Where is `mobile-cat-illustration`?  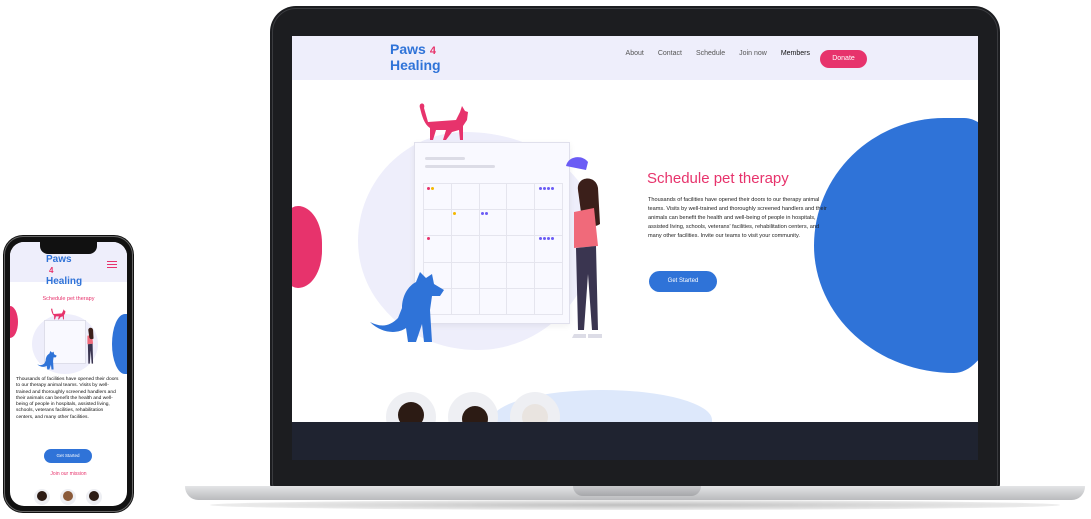 mobile-cat-illustration is located at coordinates (58, 314).